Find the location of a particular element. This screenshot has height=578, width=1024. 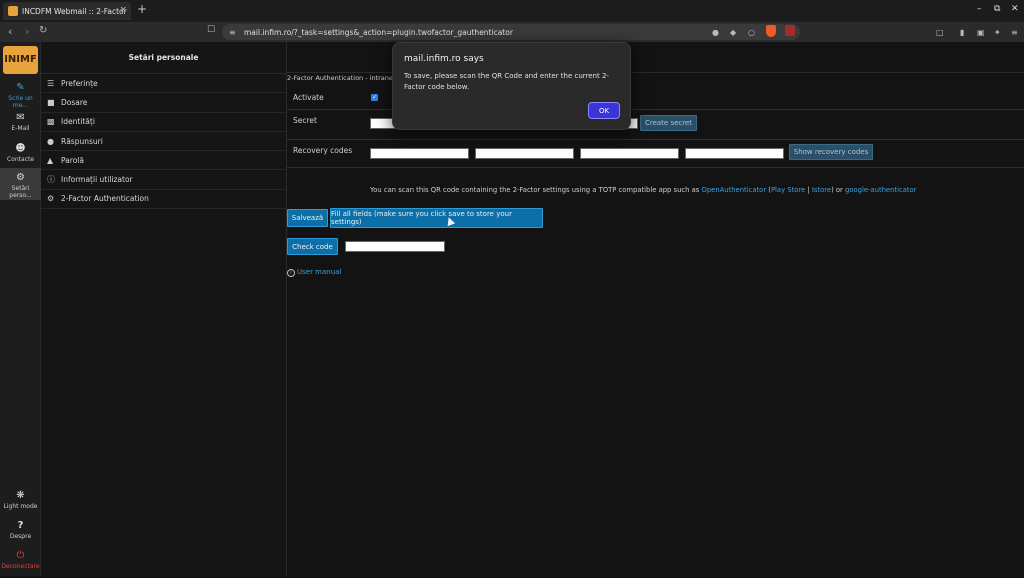

sidebar-item-label: Dosare is located at coordinates (74, 102).